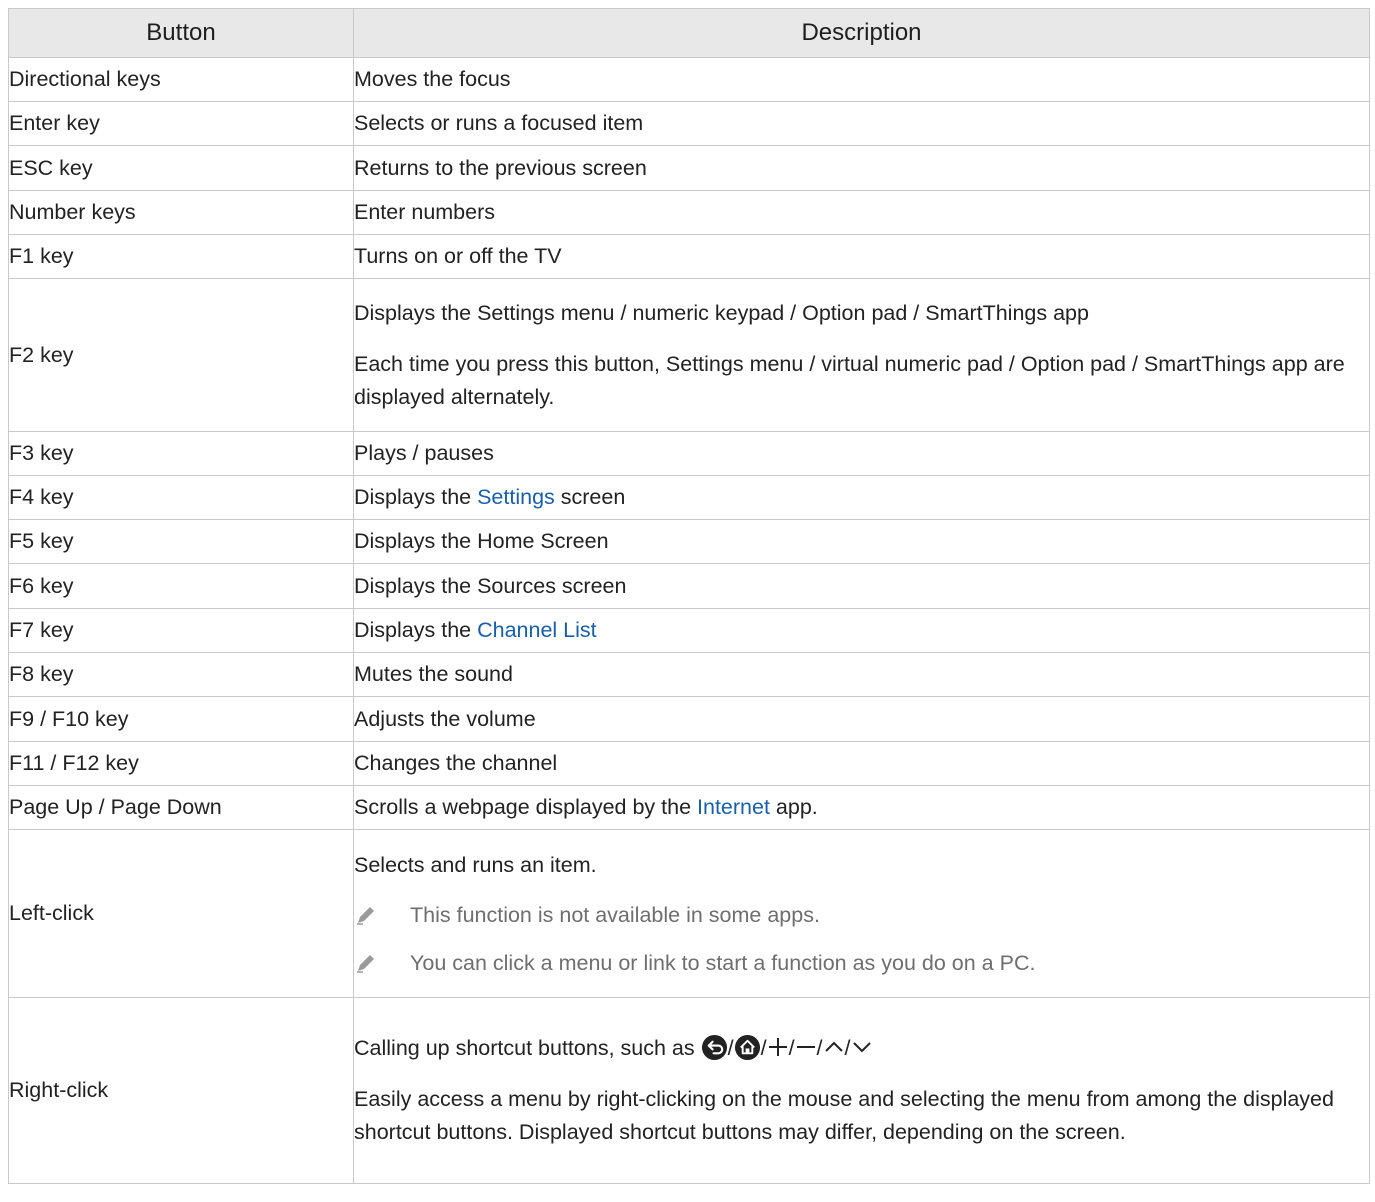 This screenshot has width=1375, height=1202. What do you see at coordinates (714, 1047) in the screenshot?
I see `back-icon` at bounding box center [714, 1047].